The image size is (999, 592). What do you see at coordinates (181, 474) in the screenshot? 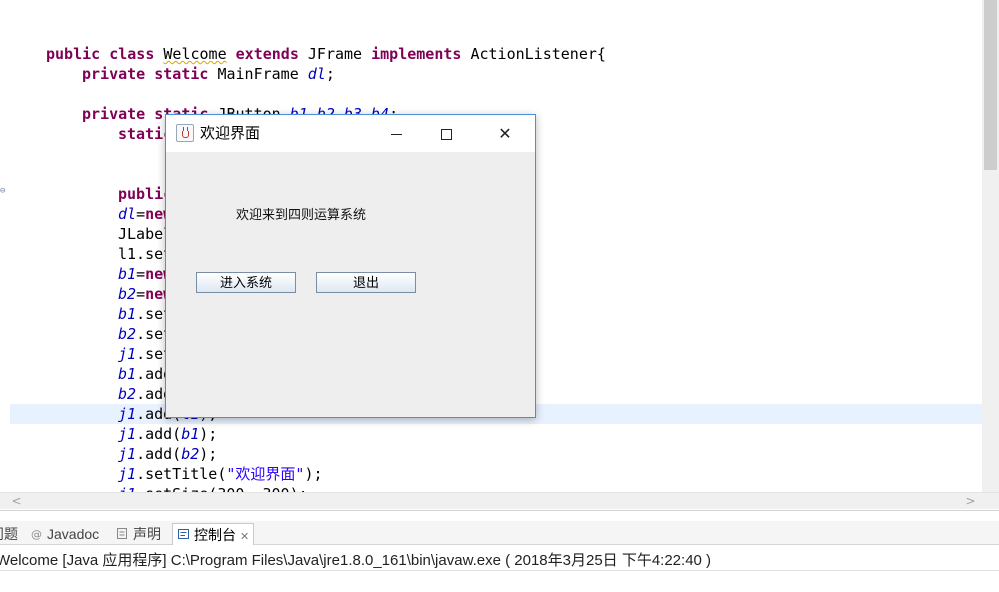
I see `code-token: .setTitle(` at bounding box center [181, 474].